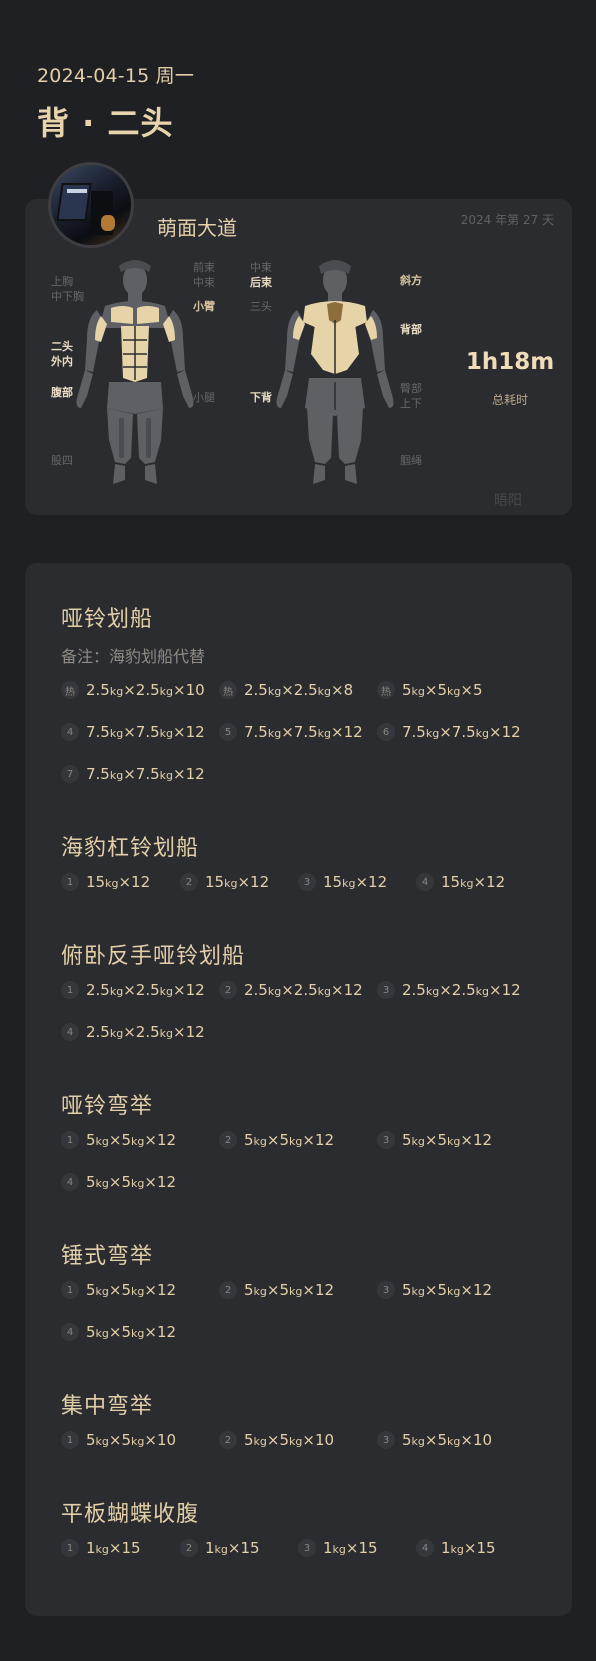 This screenshot has width=596, height=1661. Describe the element at coordinates (510, 362) in the screenshot. I see `total-duration: 1h18m` at that location.